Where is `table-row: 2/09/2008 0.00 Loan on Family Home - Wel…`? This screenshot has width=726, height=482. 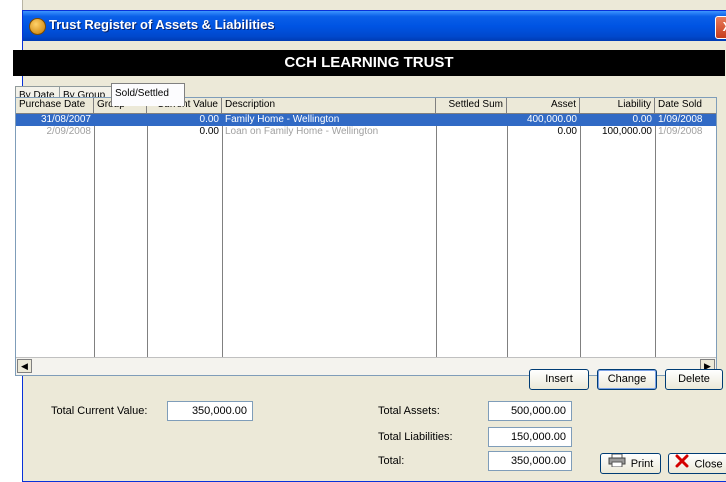 table-row: 2/09/2008 0.00 Loan on Family Home - Wel… is located at coordinates (366, 132).